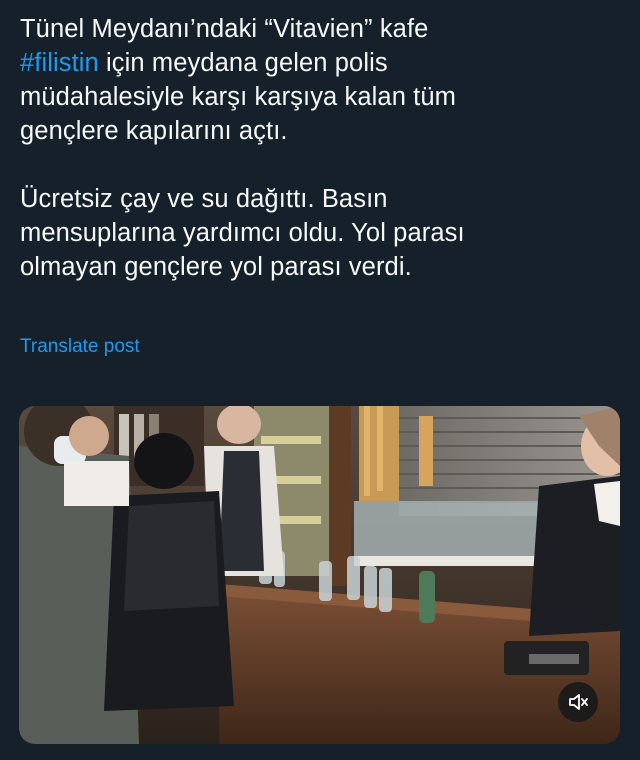 The width and height of the screenshot is (640, 760). What do you see at coordinates (216, 267) in the screenshot?
I see `post-line: olmayan gençlere yol parası verdi.` at bounding box center [216, 267].